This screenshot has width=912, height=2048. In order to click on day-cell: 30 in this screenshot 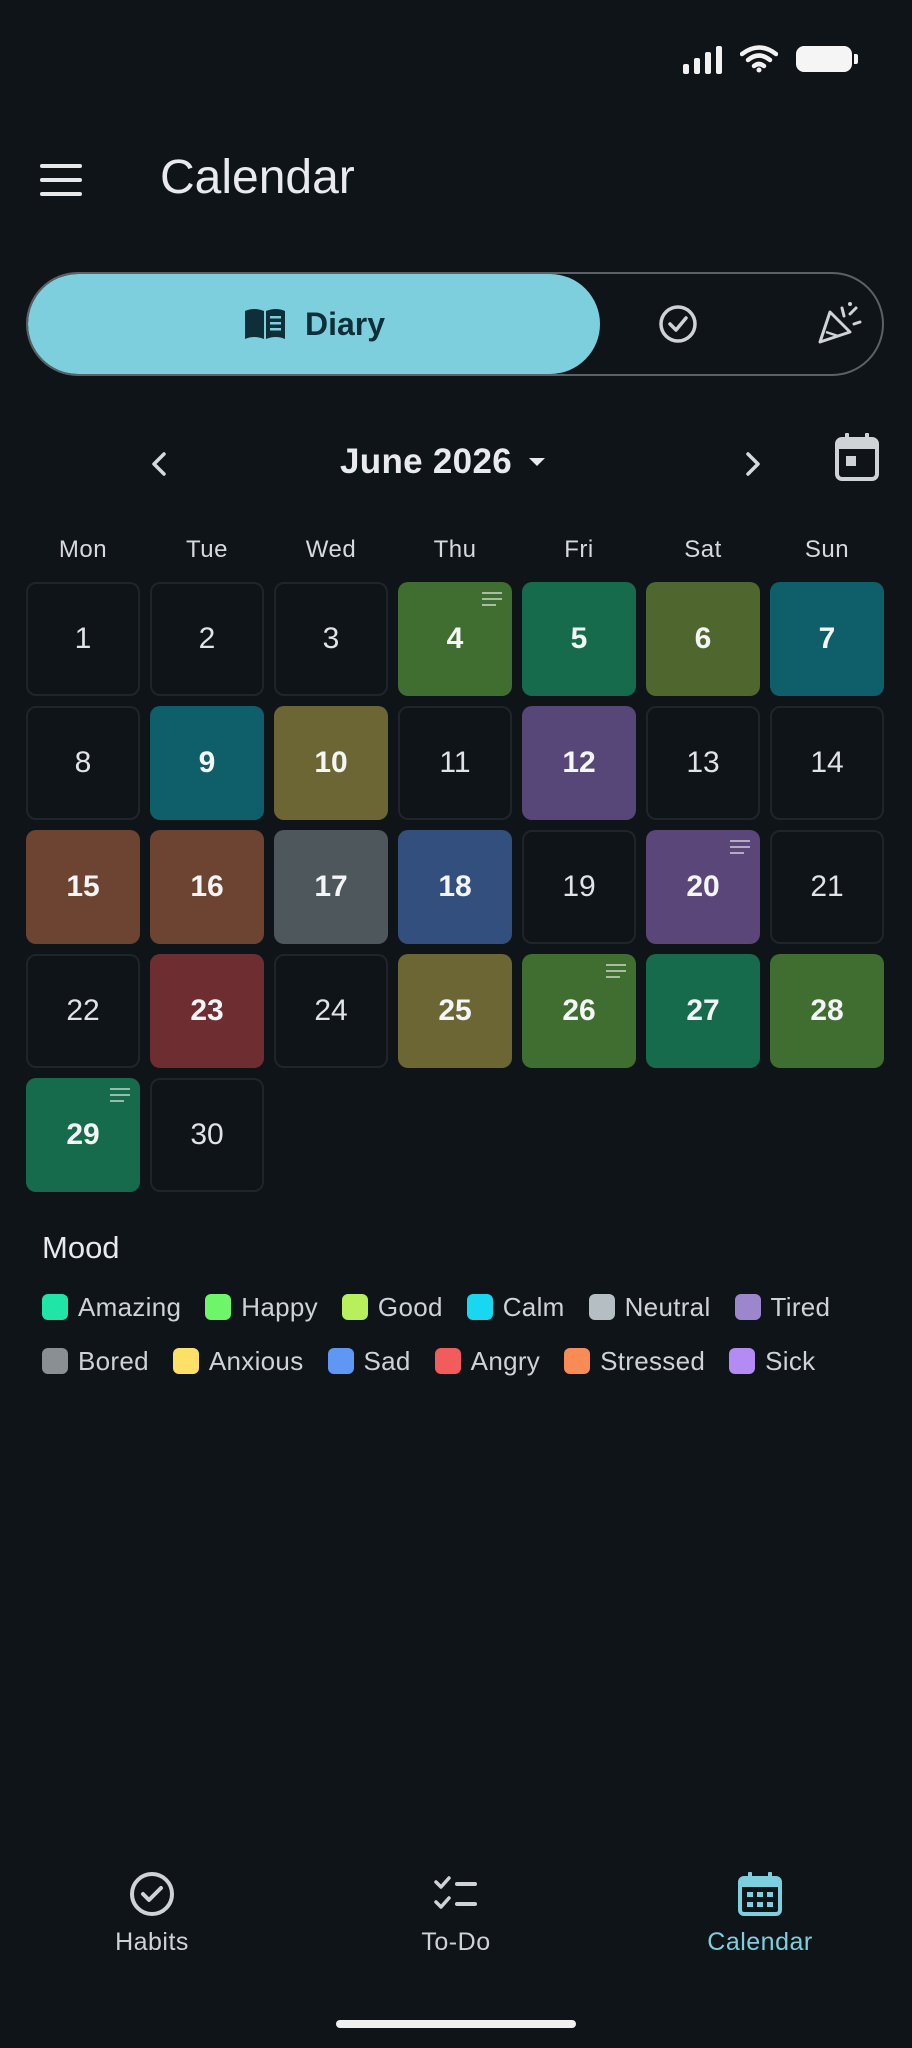, I will do `click(207, 1135)`.